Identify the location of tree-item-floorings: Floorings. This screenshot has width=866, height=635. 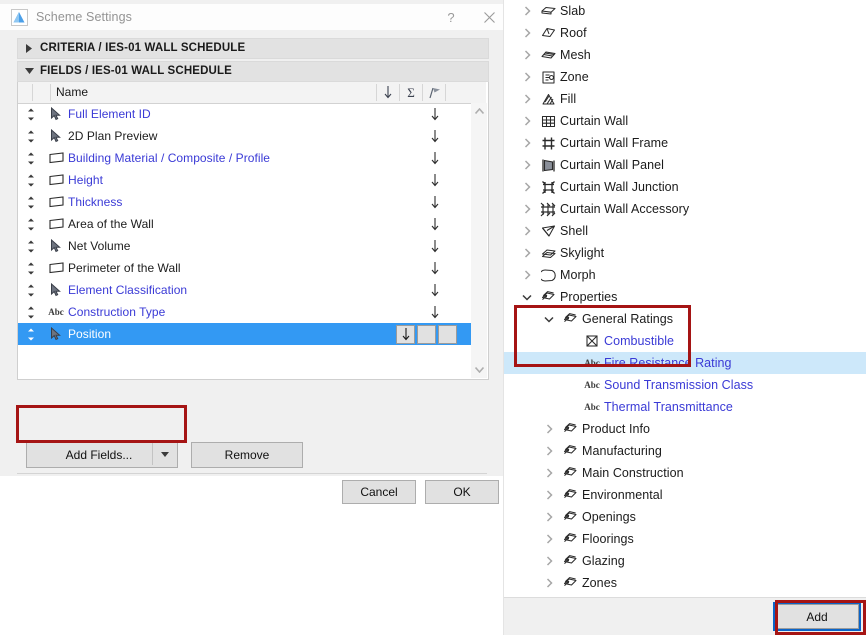
(685, 539).